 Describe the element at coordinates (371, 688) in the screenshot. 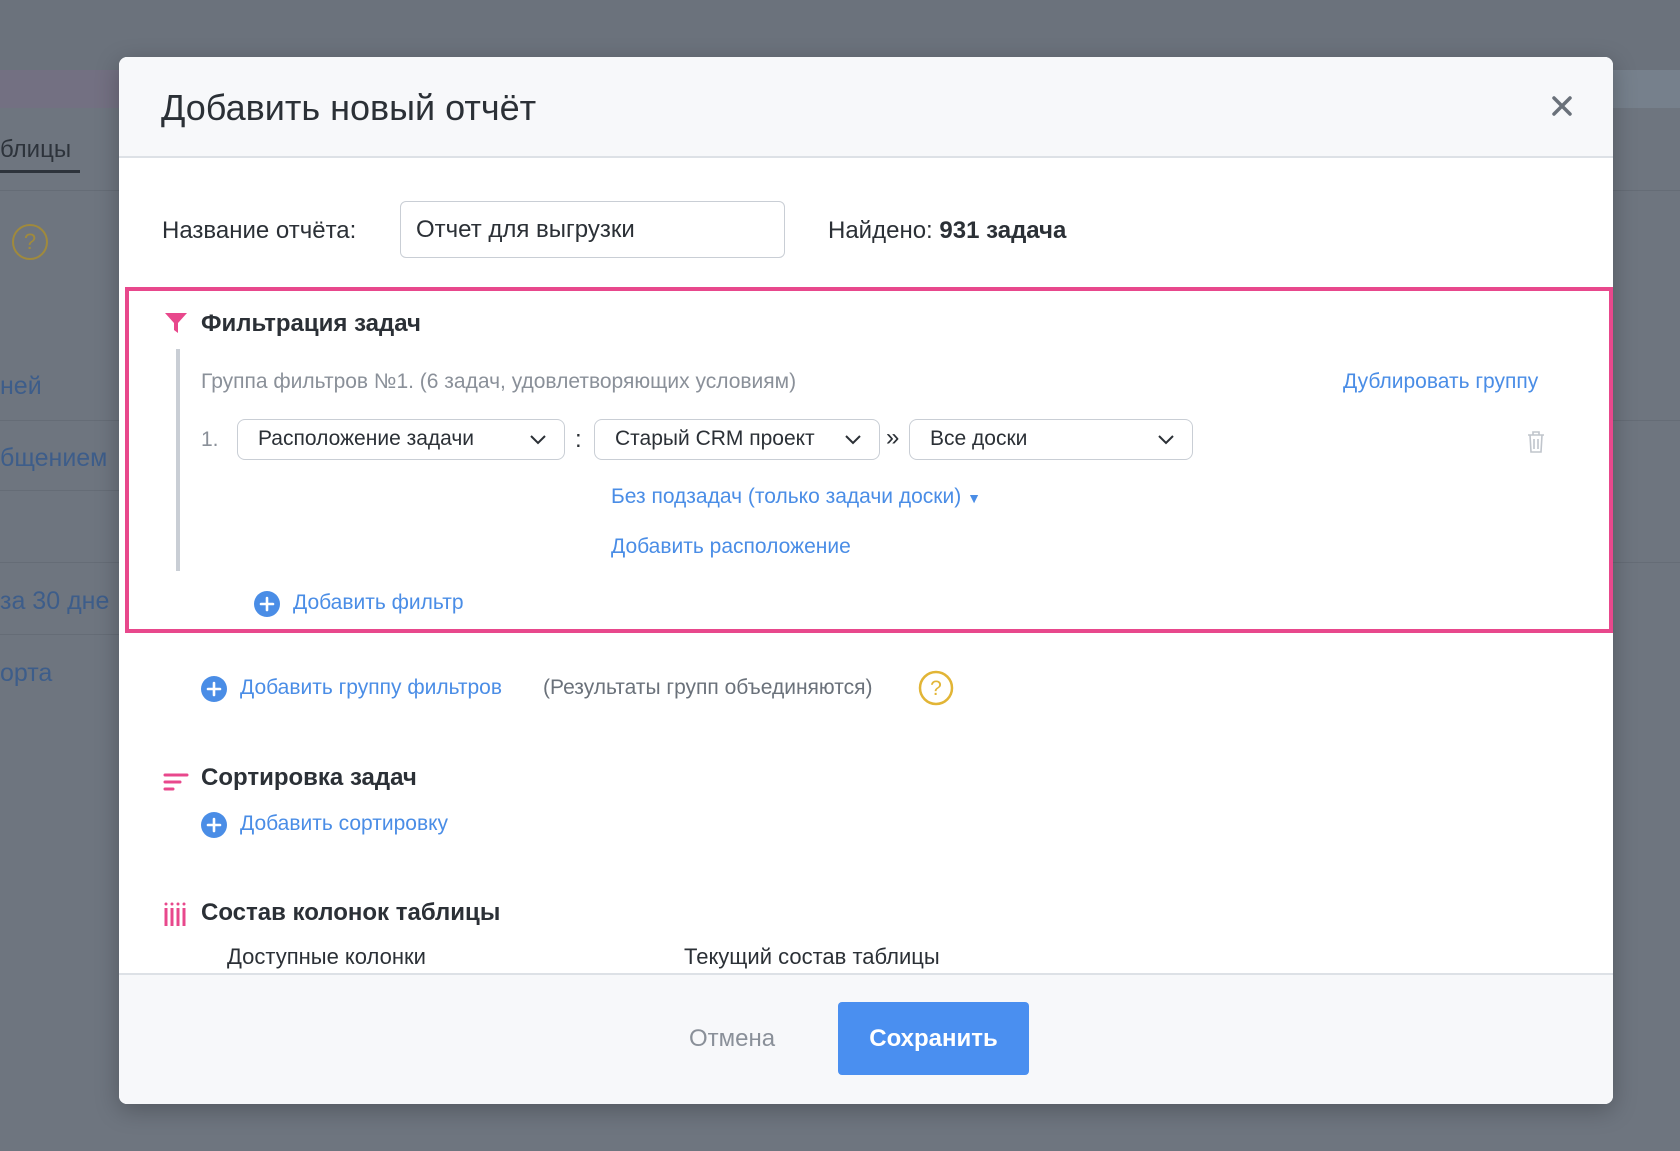

I see `add-filter-group-link: Добавить группу фильтров` at that location.